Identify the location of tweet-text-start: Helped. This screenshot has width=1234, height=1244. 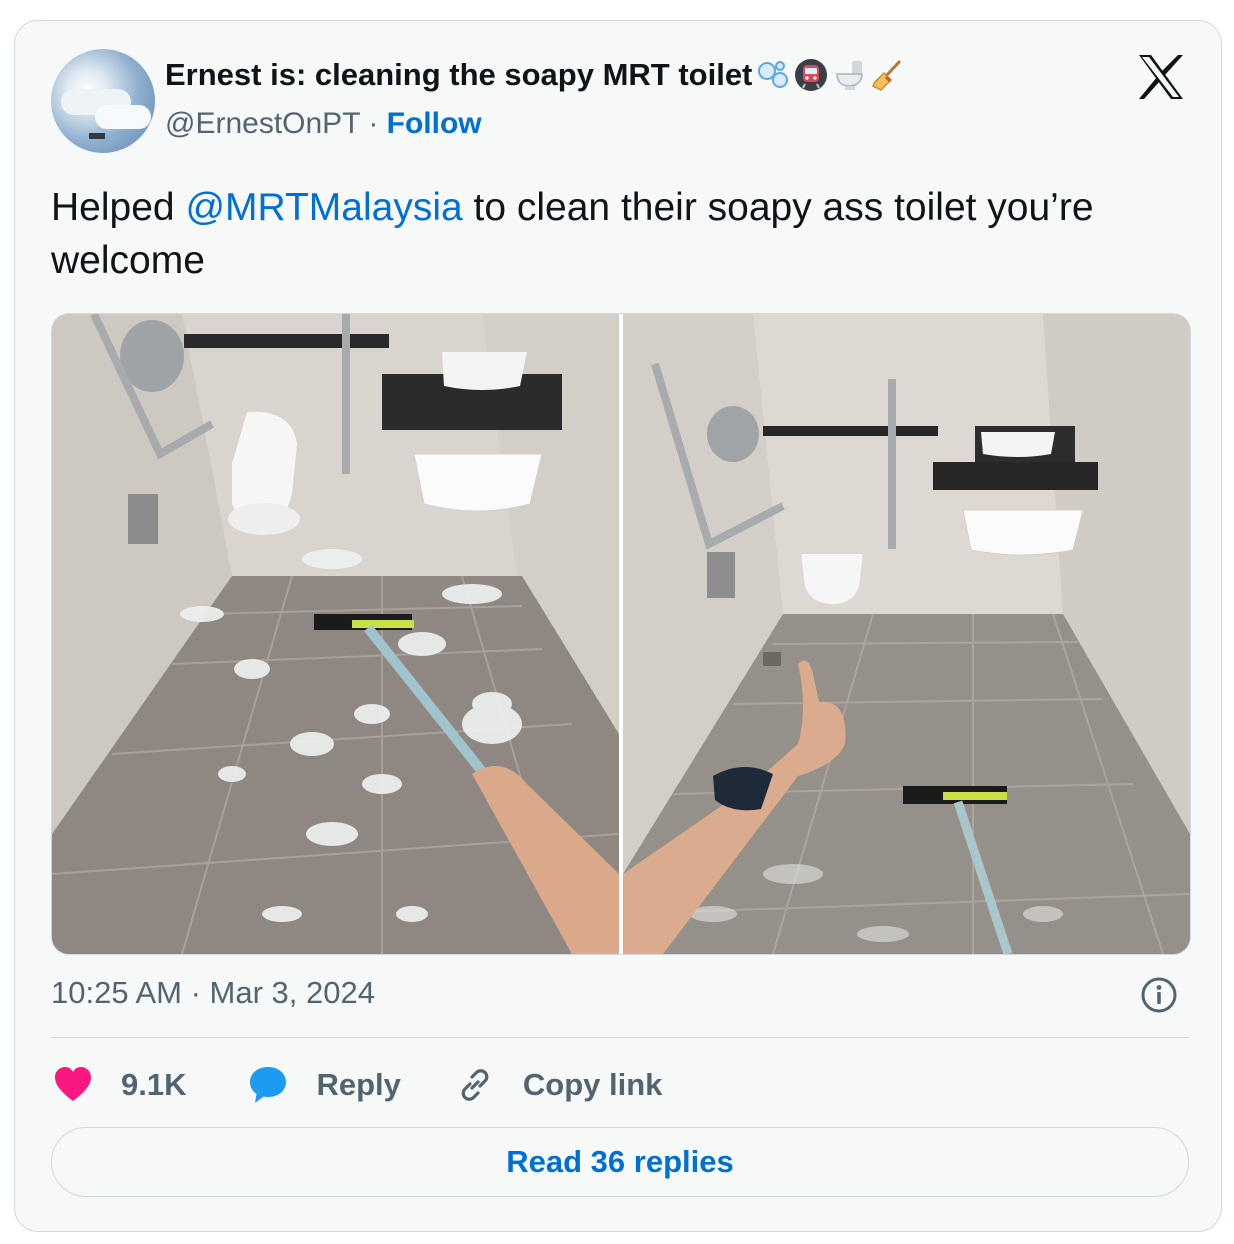
(118, 207).